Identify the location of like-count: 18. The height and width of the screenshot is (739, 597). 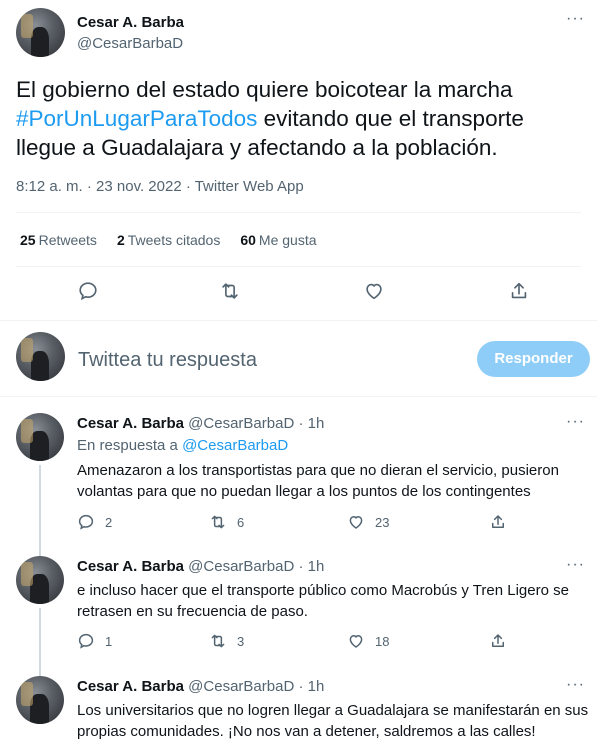
(382, 641).